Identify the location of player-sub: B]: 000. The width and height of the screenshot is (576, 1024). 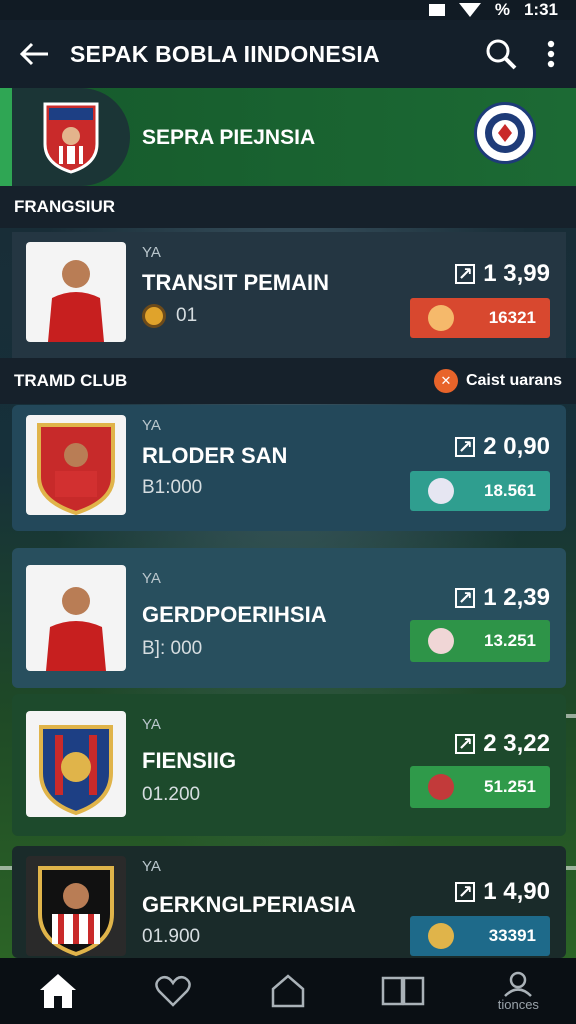
(172, 649).